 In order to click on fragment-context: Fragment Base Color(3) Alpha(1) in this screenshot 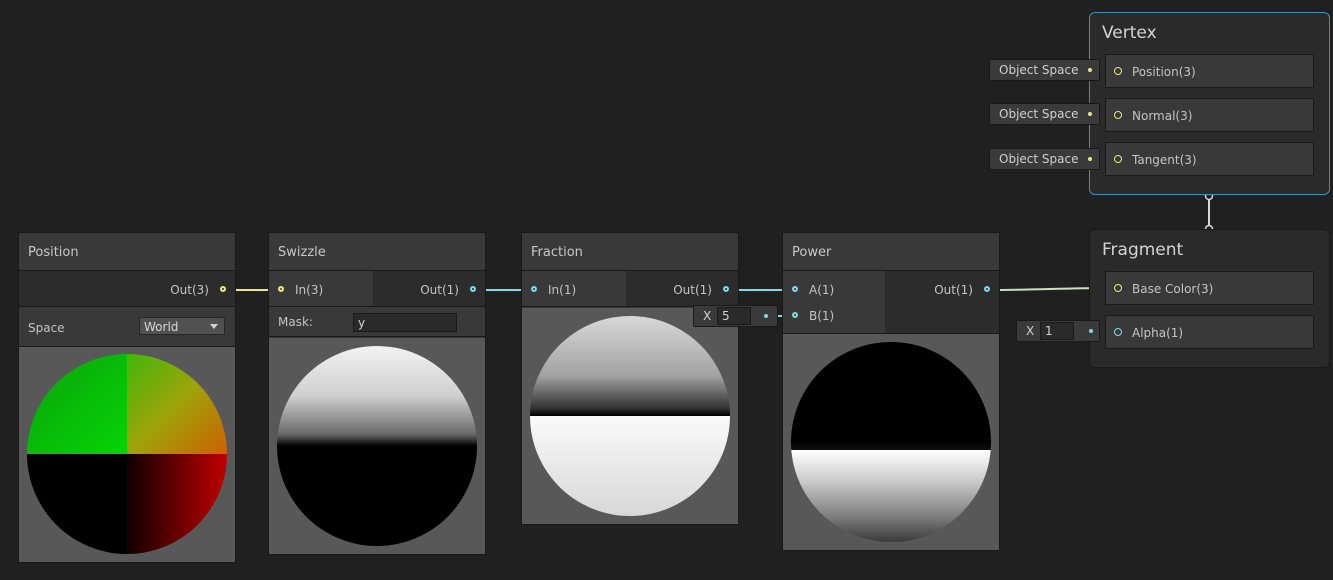, I will do `click(1209, 298)`.